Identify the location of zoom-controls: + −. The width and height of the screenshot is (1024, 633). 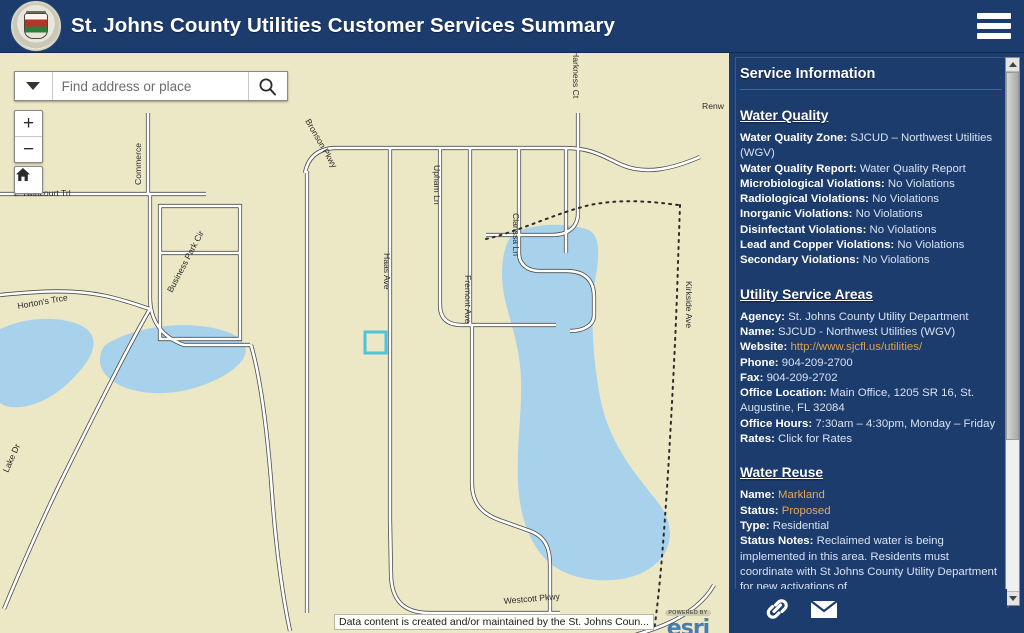
(28, 136).